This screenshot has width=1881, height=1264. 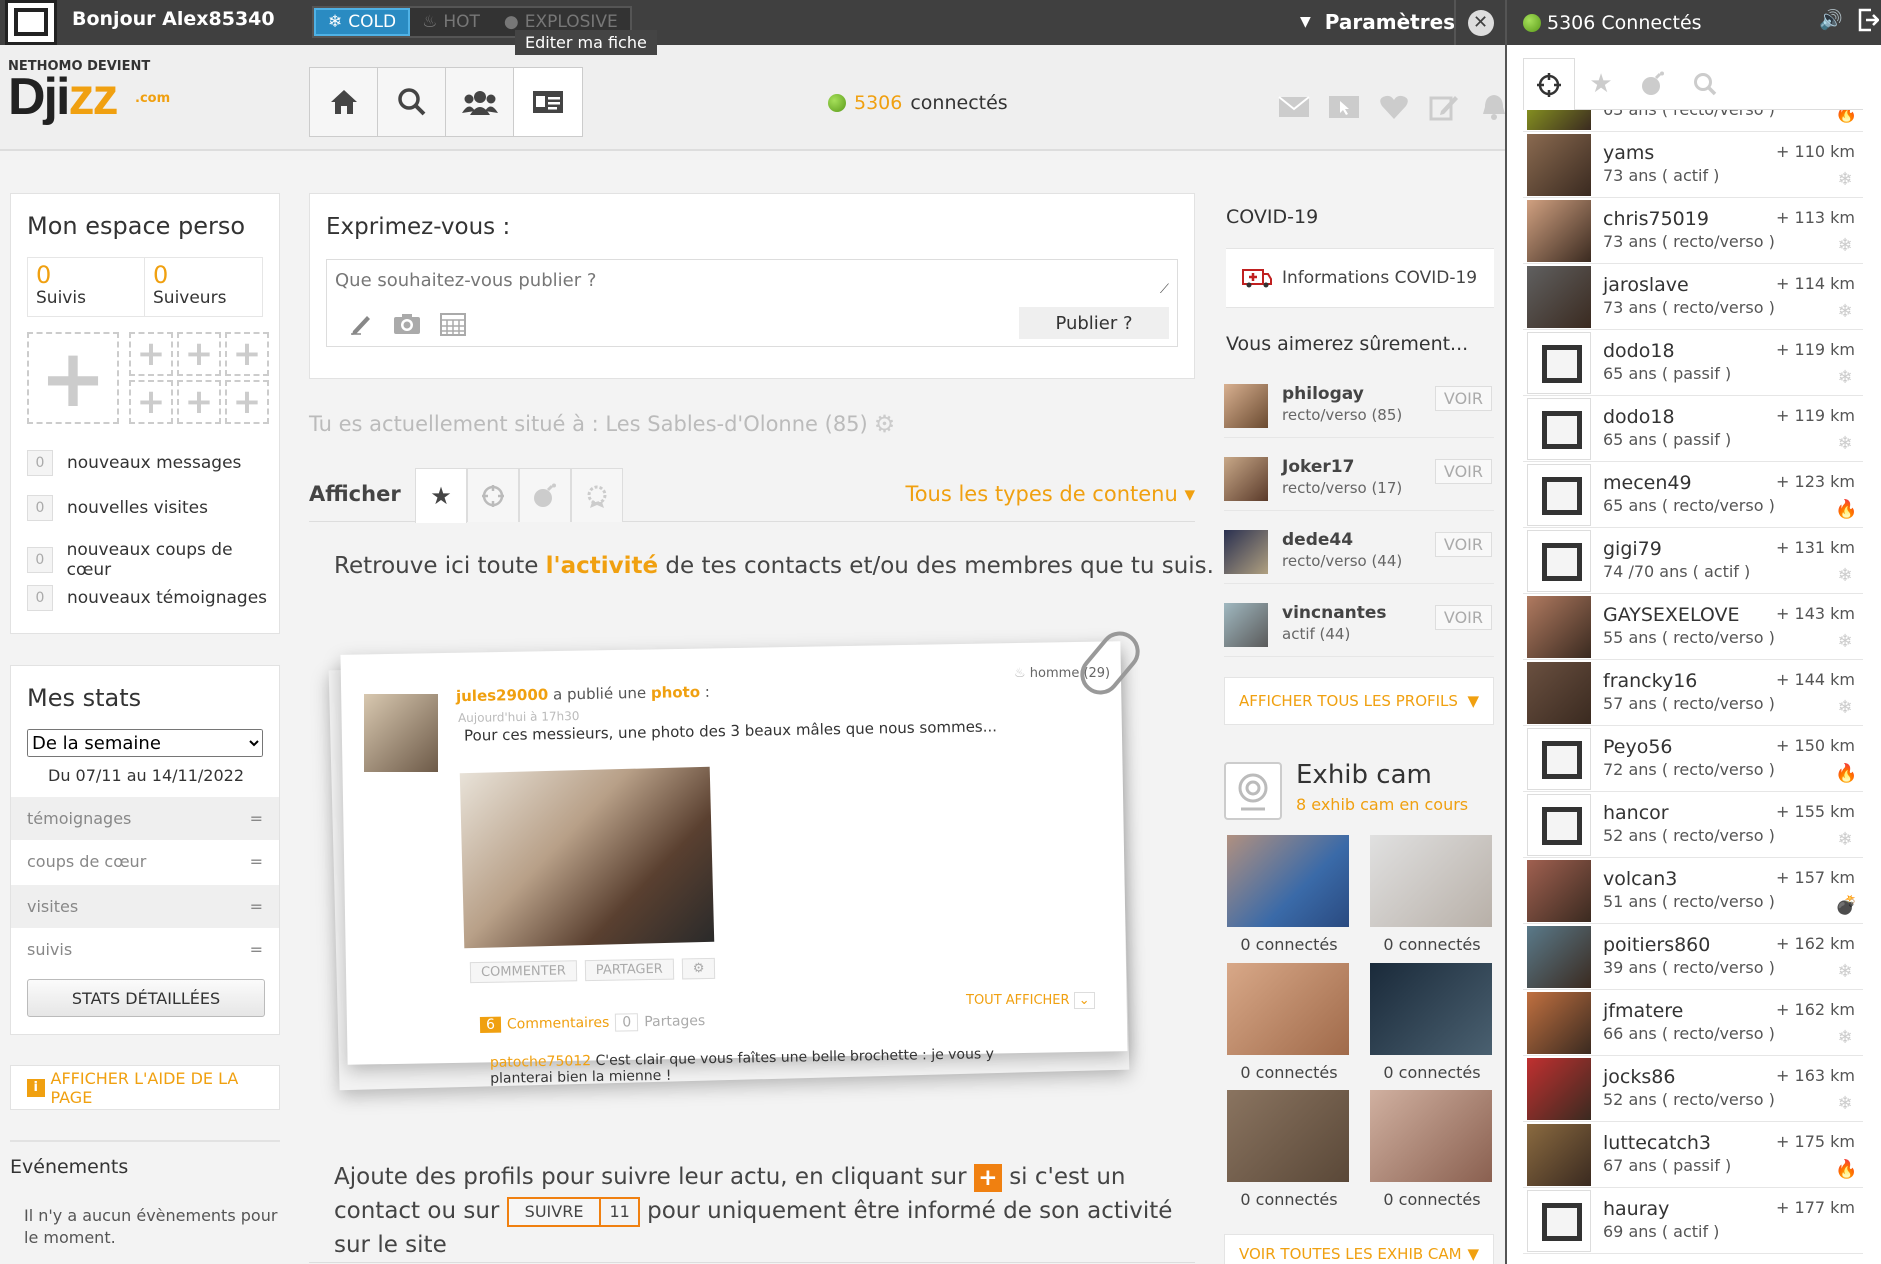 What do you see at coordinates (1693, 825) in the screenshot?
I see `online-user-row: hancor 52 ans ( recto/verso ) + 155 km ❄` at bounding box center [1693, 825].